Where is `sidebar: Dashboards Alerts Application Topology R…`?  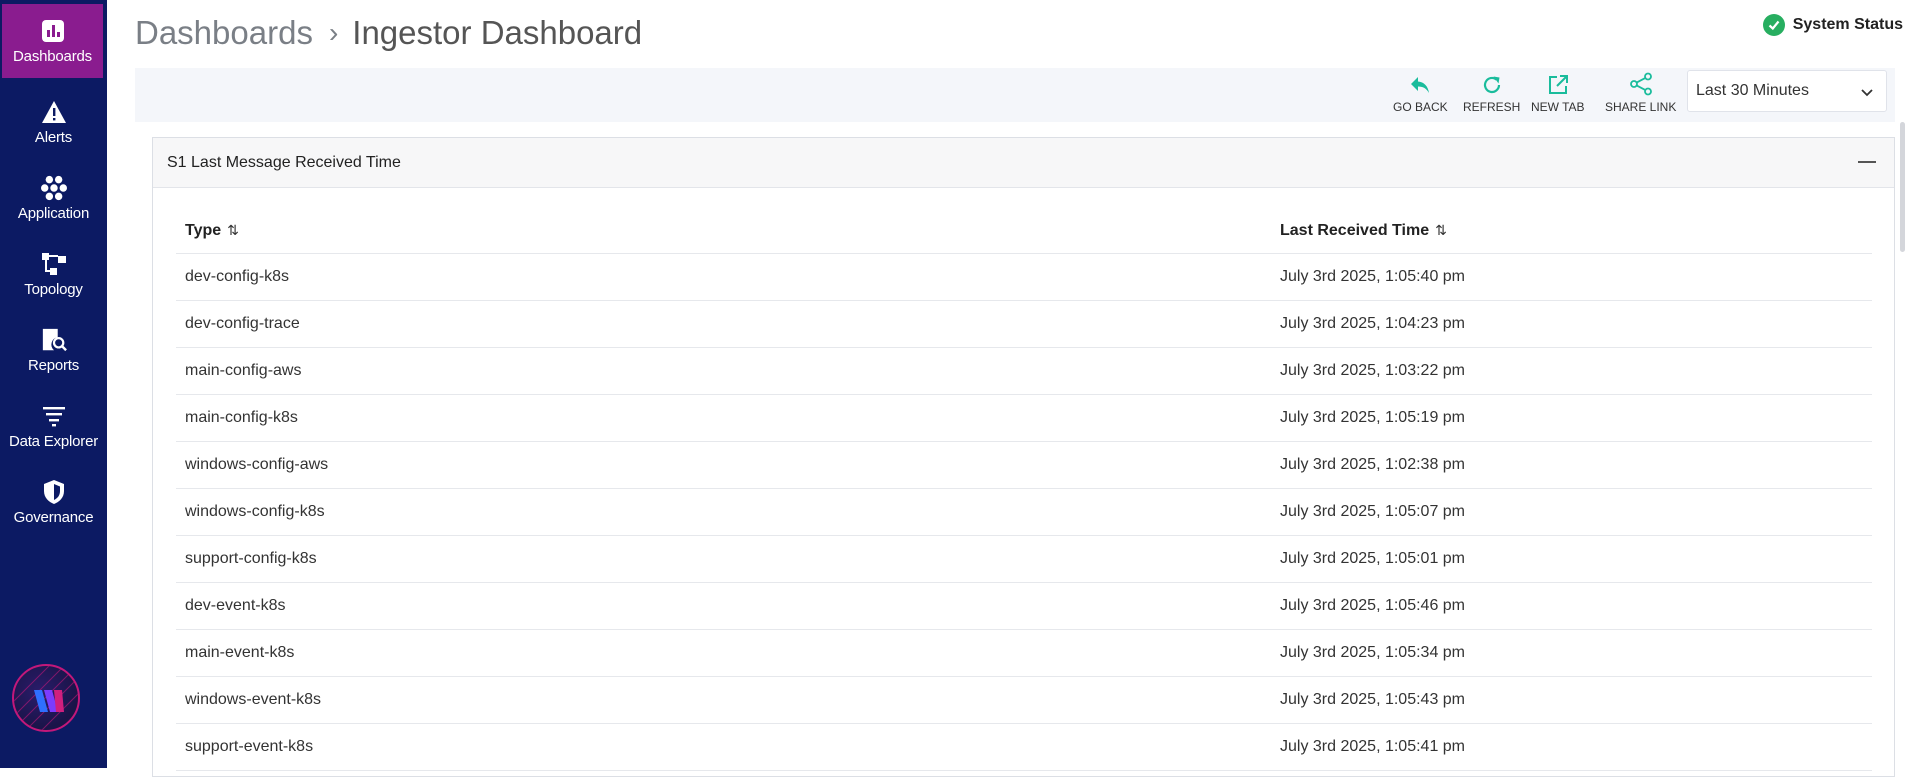
sidebar: Dashboards Alerts Application Topology R… is located at coordinates (53, 384).